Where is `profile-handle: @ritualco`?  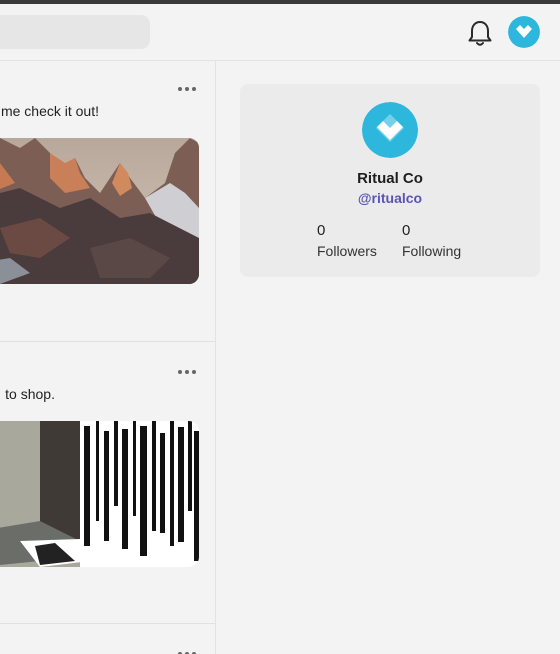
profile-handle: @ritualco is located at coordinates (390, 198).